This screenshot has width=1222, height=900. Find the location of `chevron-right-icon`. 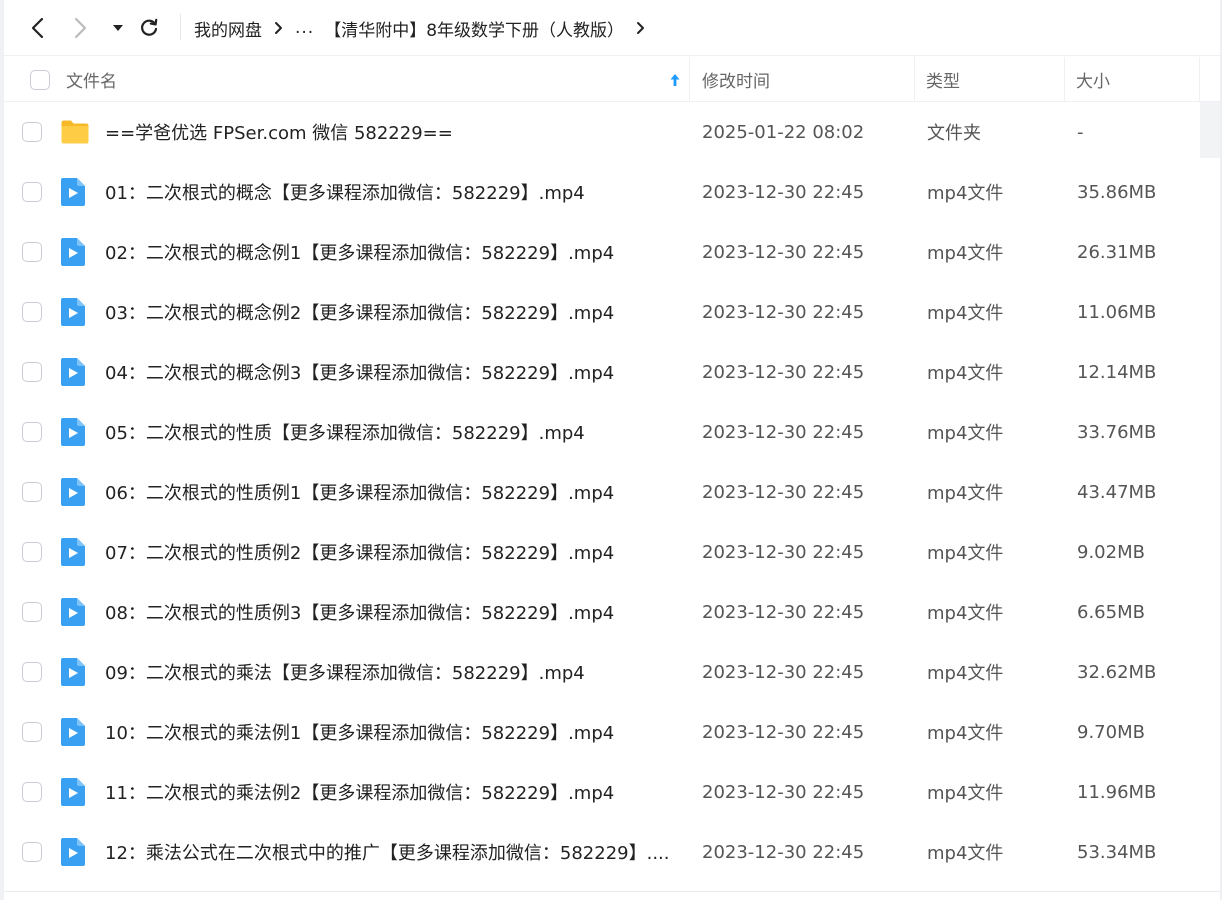

chevron-right-icon is located at coordinates (80, 28).